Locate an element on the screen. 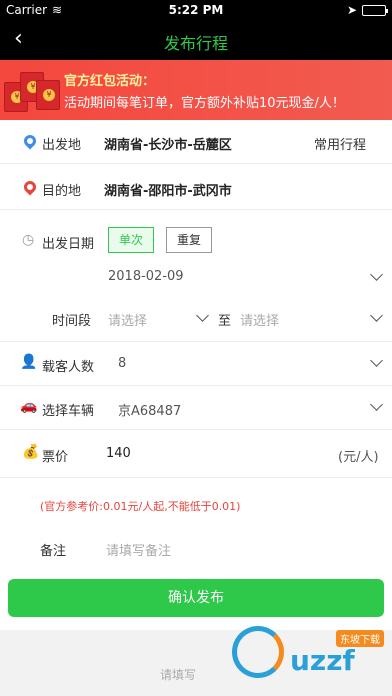 This screenshot has height=696, width=392. origin-row: 出发地 湖南省-长沙市-岳麓区 常用行程 is located at coordinates (196, 142).